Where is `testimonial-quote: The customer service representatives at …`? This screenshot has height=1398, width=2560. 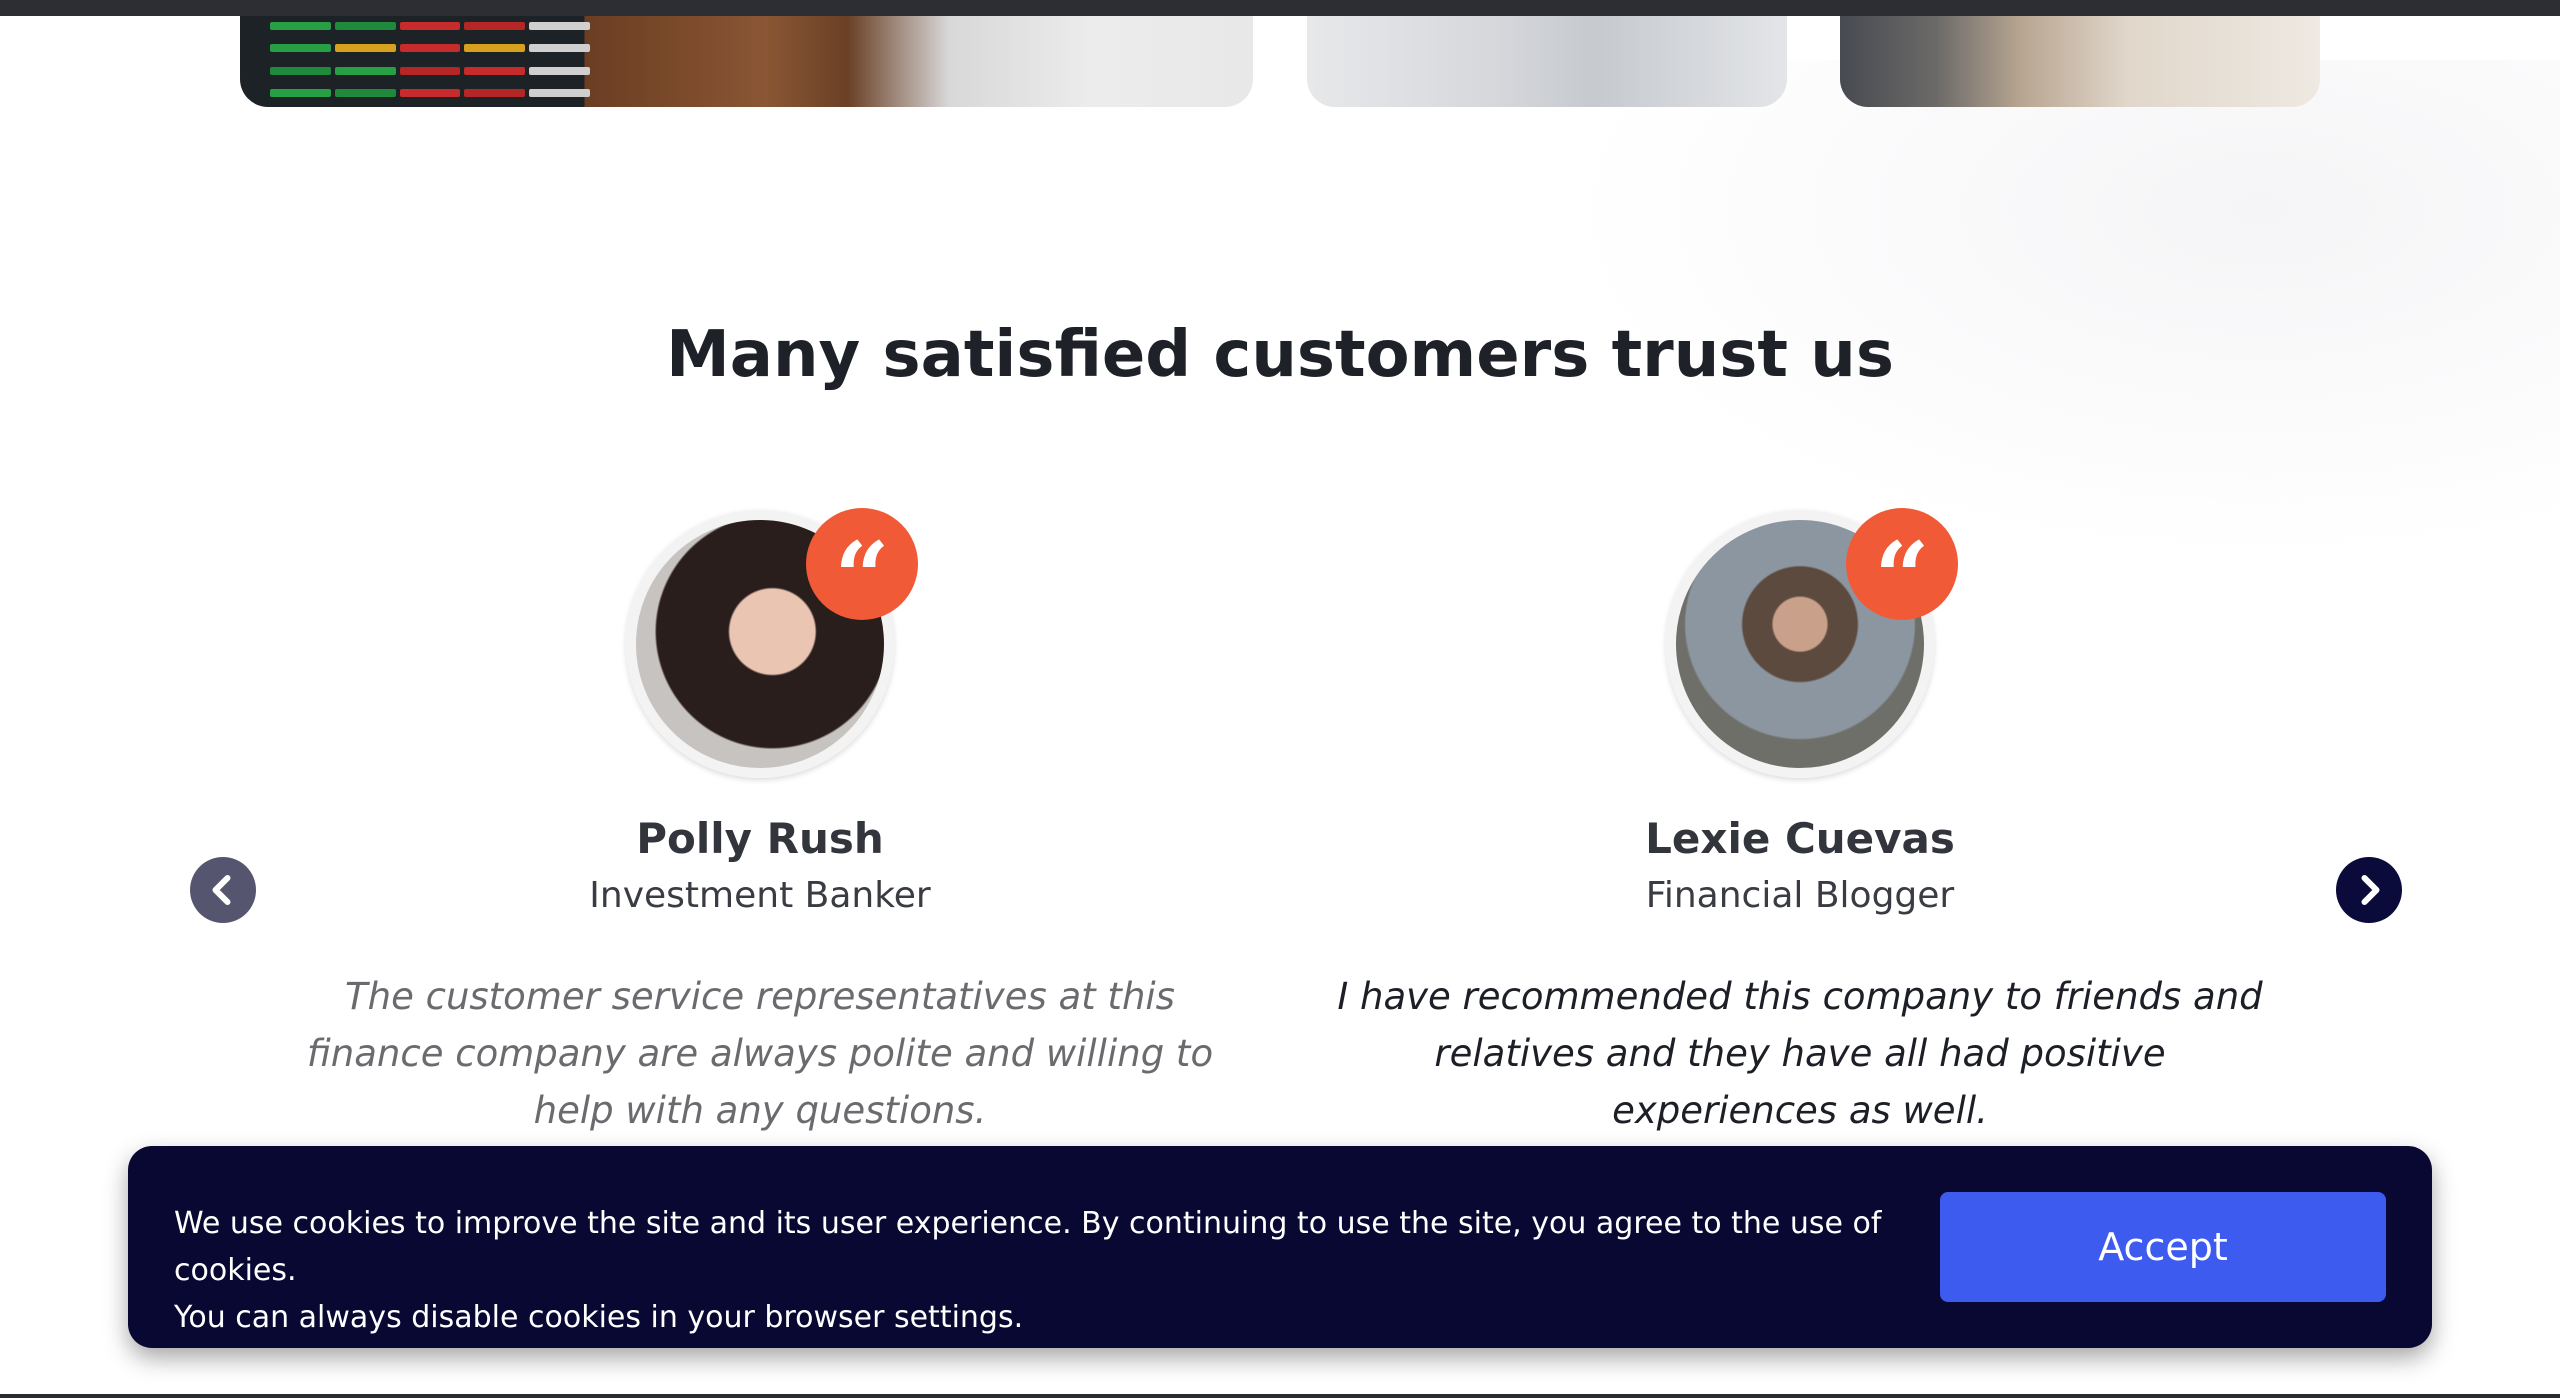 testimonial-quote: The customer service representatives at … is located at coordinates (760, 1053).